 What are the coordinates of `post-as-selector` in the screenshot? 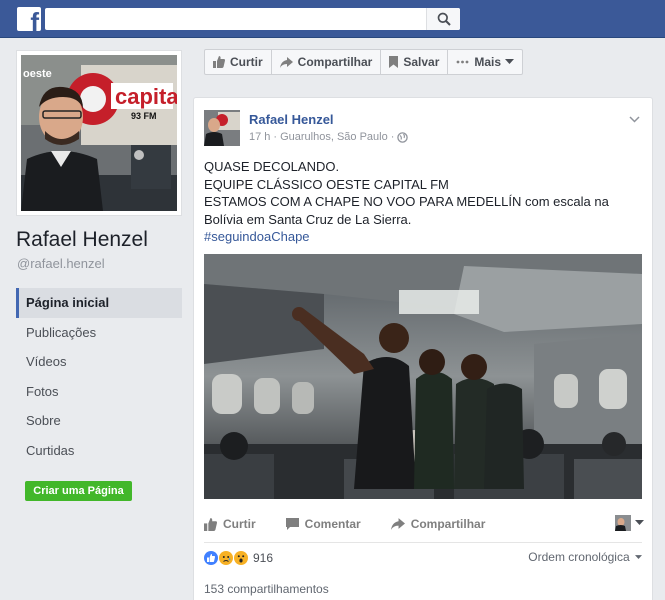 It's located at (629, 523).